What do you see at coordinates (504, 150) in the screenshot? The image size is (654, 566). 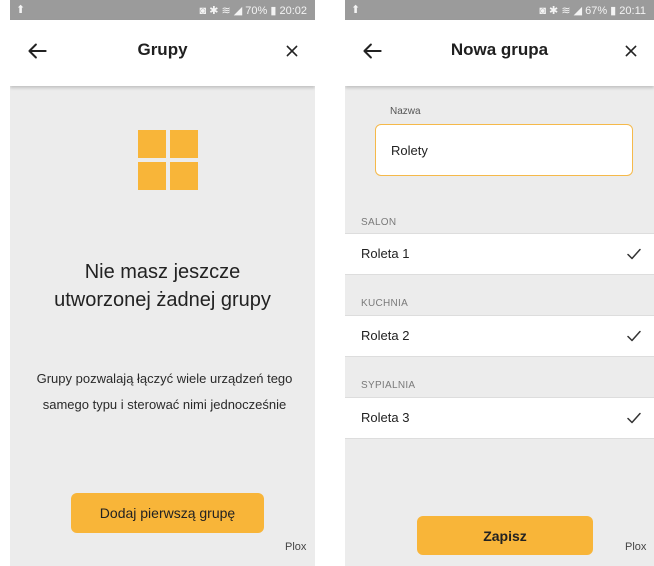 I see `group-name-input` at bounding box center [504, 150].